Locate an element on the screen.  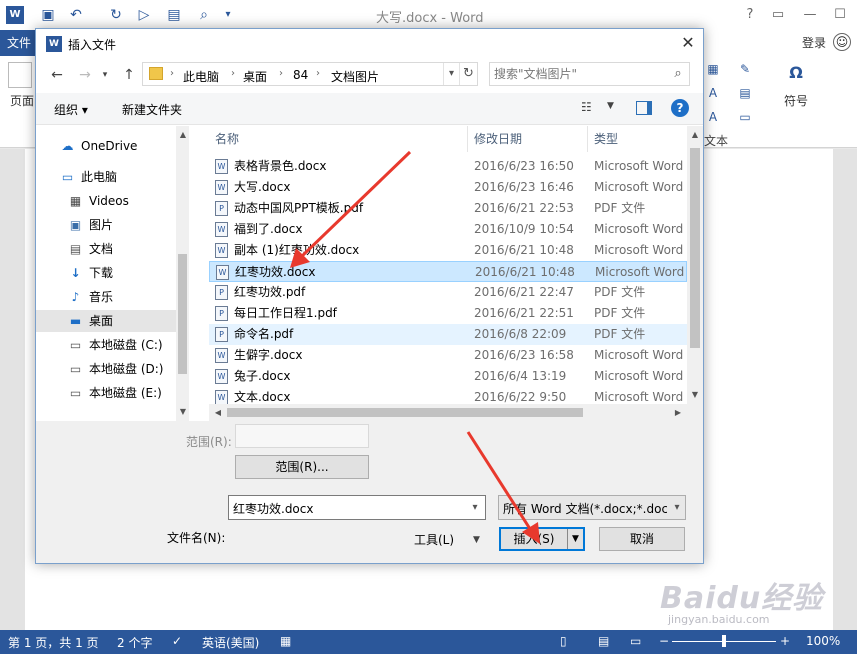
symbol-icon: Ω is located at coordinates (796, 73).